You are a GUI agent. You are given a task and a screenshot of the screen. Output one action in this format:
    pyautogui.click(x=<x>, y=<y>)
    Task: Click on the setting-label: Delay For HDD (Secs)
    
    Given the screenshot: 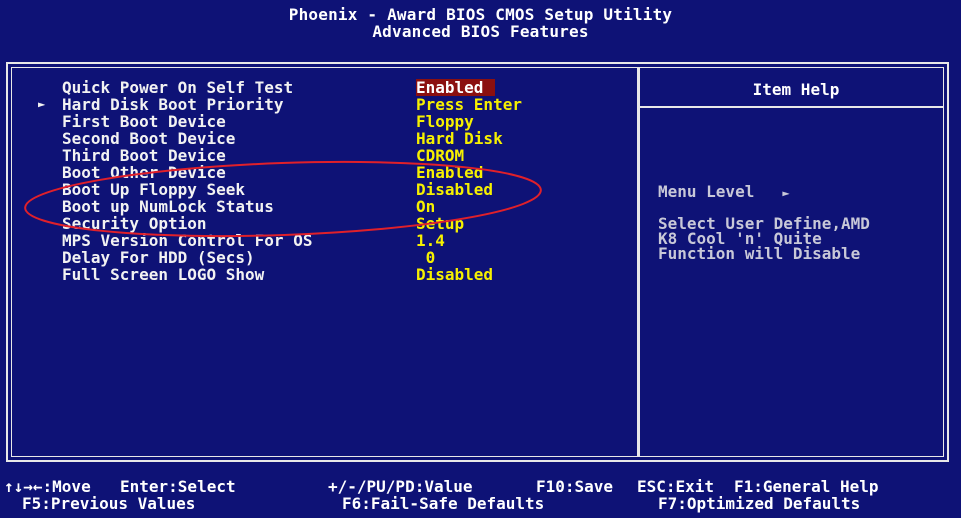 What is the action you would take?
    pyautogui.click(x=158, y=257)
    